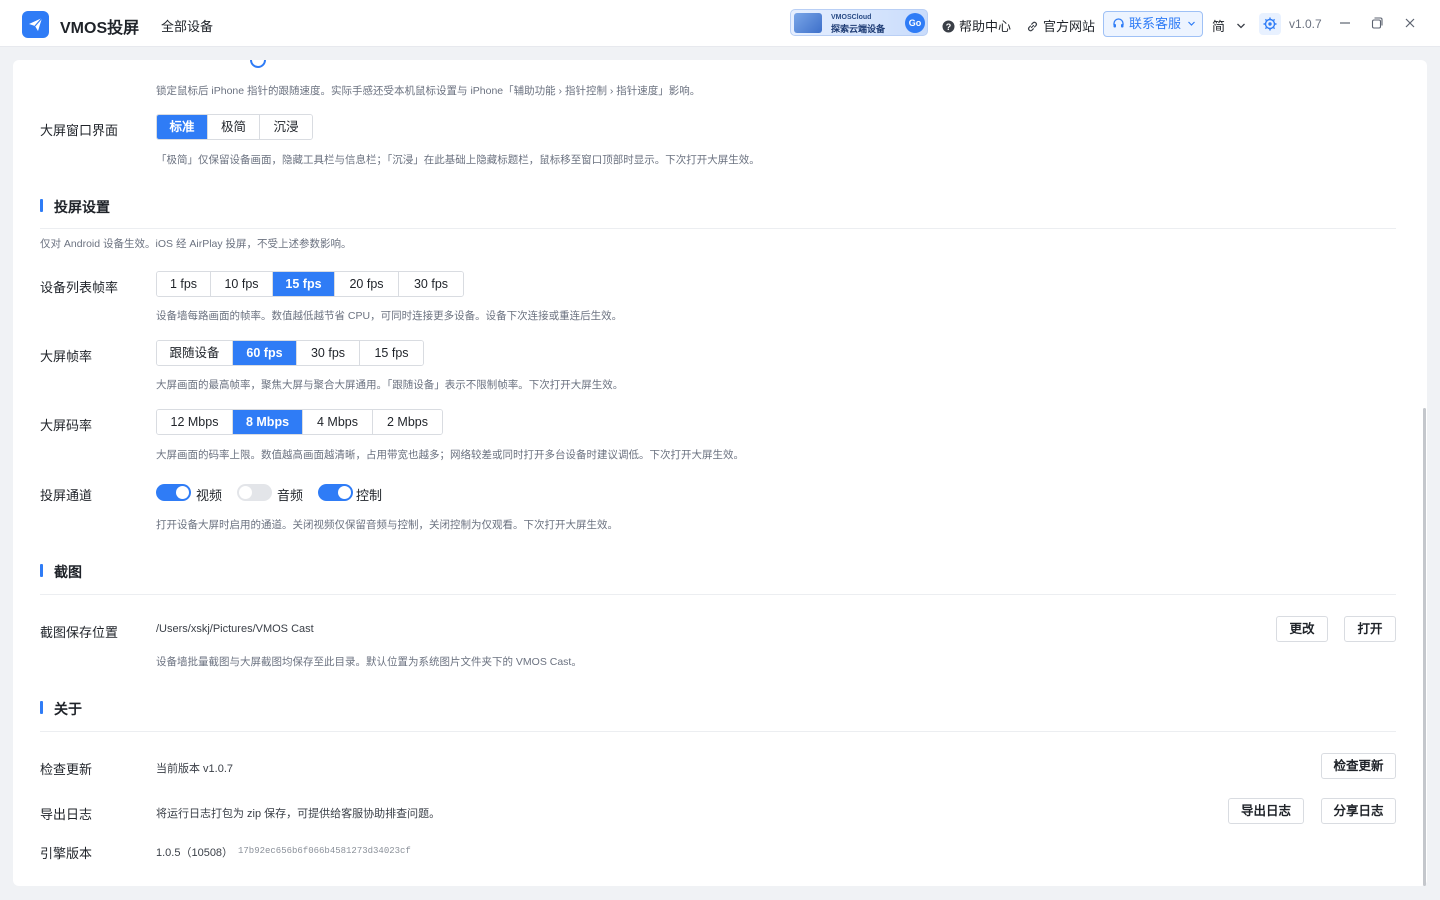 This screenshot has width=1440, height=900. What do you see at coordinates (195, 353) in the screenshot?
I see `big-fps-option-follow: 跟随设备` at bounding box center [195, 353].